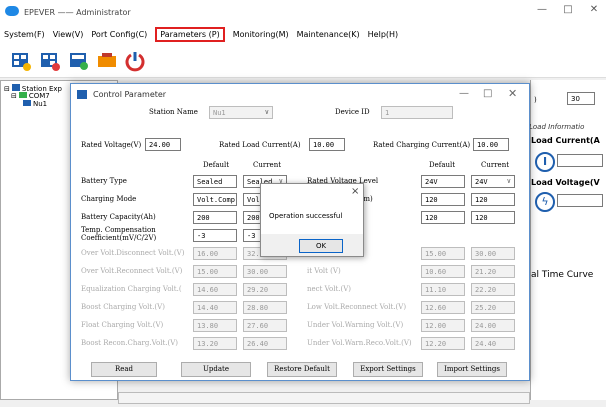 The height and width of the screenshot is (407, 606). I want to click on restore-default-button: Restore Default, so click(302, 369).